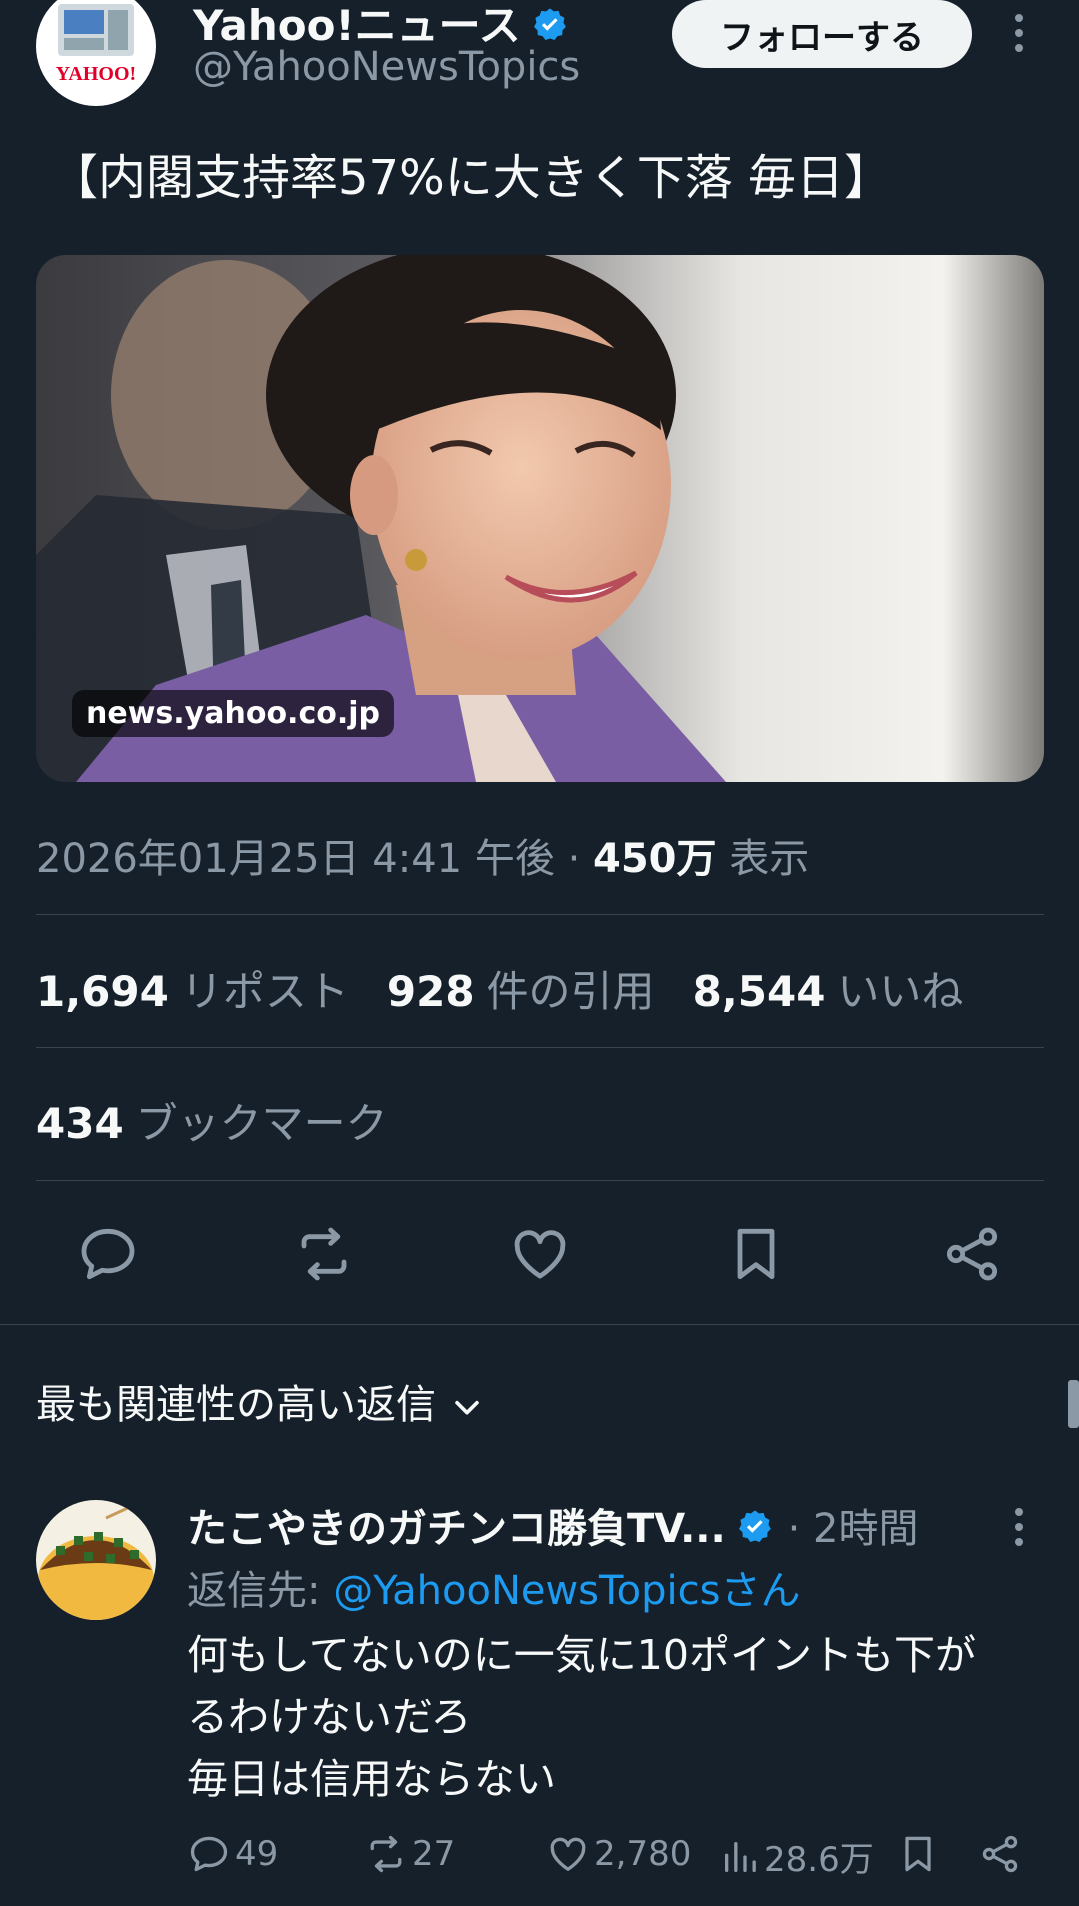  What do you see at coordinates (581, 1655) in the screenshot?
I see `reply-text-line: 何もしてないのに一気に10ポイントも下が` at bounding box center [581, 1655].